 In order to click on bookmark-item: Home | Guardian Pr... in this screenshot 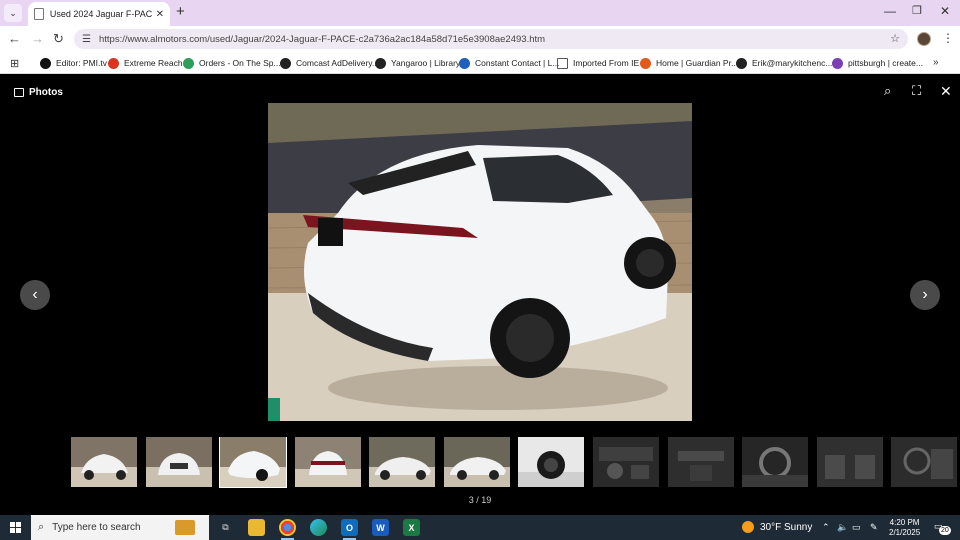, I will do `click(689, 63)`.